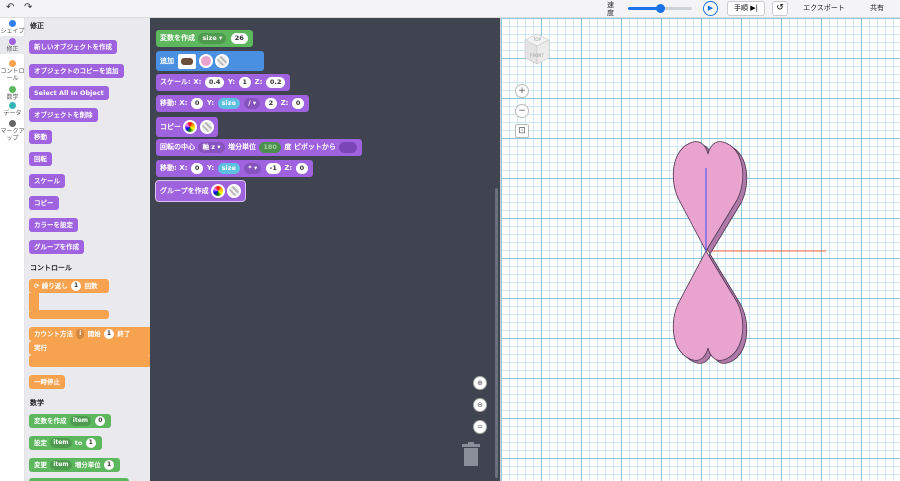 This screenshot has height=481, width=900. Describe the element at coordinates (37, 26) in the screenshot. I see `modify-header: 修正` at that location.